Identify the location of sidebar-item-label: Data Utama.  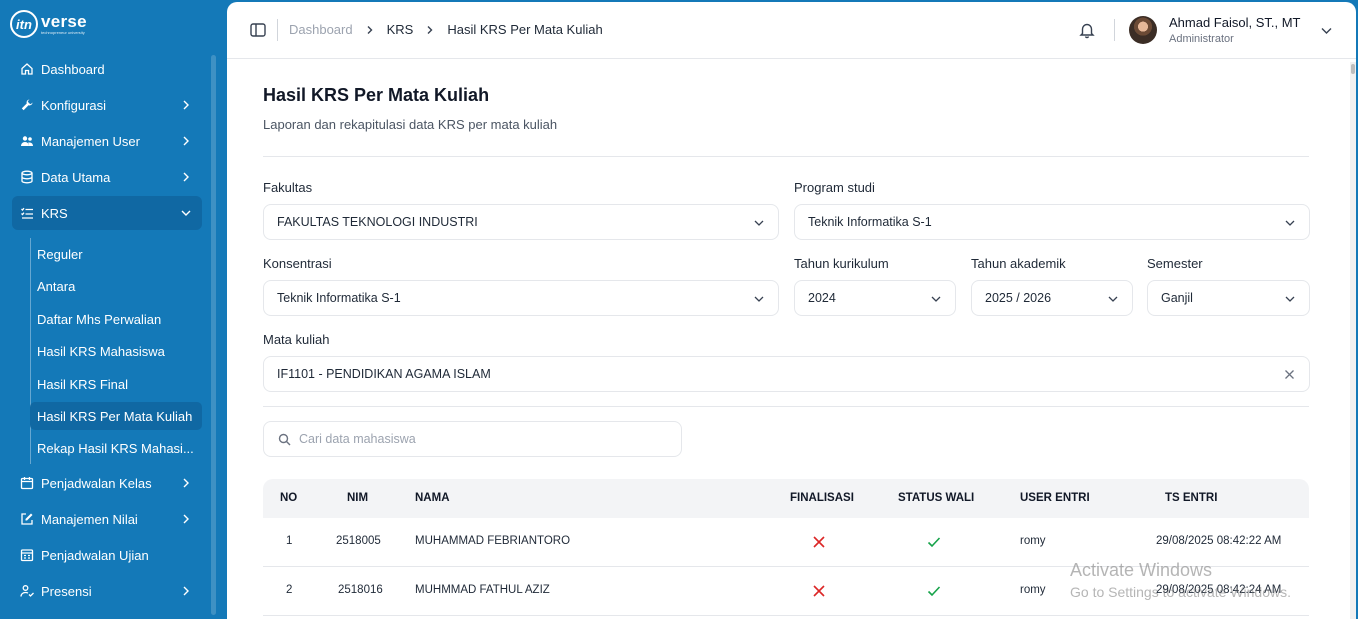
(76, 177).